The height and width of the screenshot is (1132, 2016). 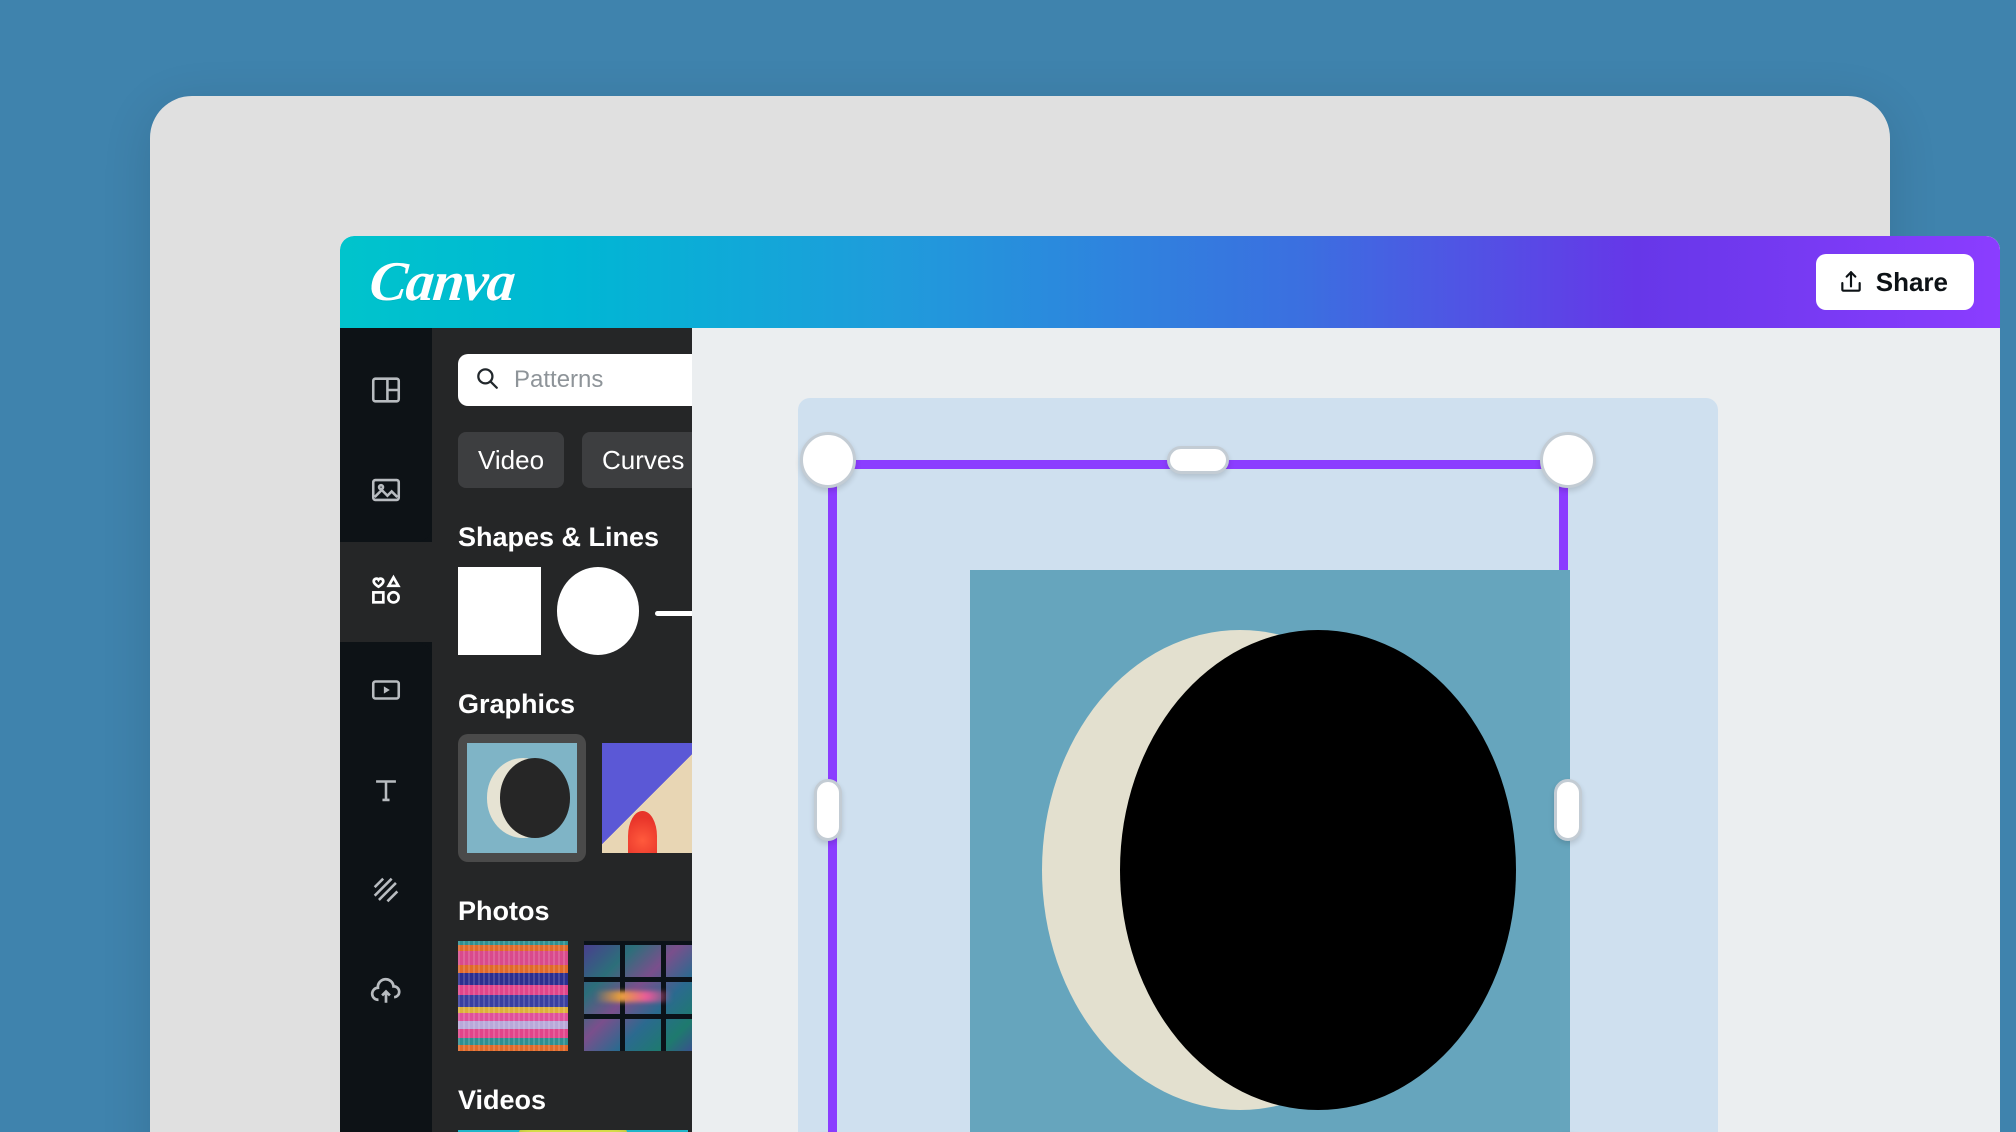 What do you see at coordinates (504, 911) in the screenshot?
I see `section-title: Photos` at bounding box center [504, 911].